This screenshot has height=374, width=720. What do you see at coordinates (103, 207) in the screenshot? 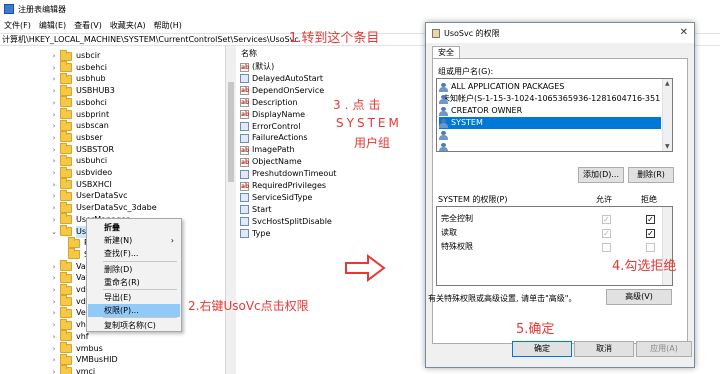
I see `tree-item: › UserDataSvc_3dabe` at bounding box center [103, 207].